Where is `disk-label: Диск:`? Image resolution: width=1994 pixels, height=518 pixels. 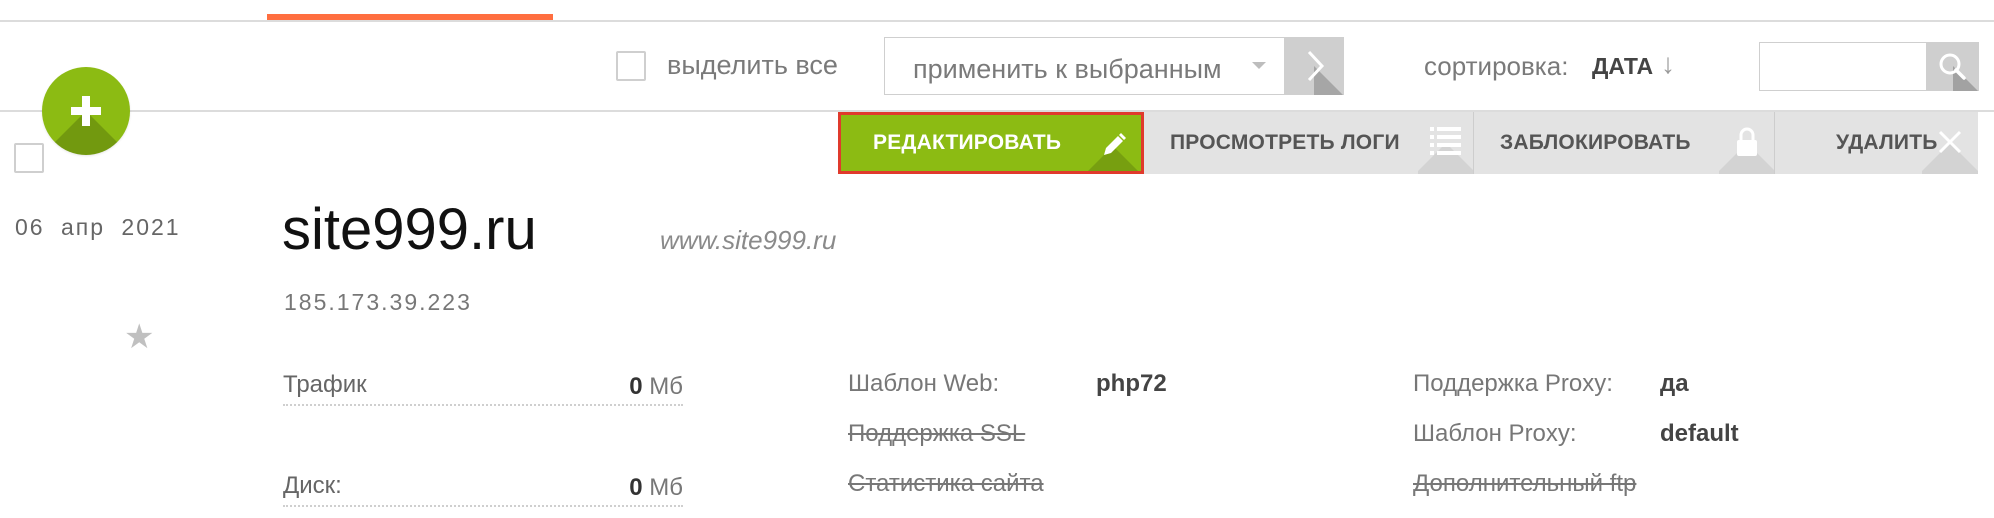 disk-label: Диск: is located at coordinates (312, 485).